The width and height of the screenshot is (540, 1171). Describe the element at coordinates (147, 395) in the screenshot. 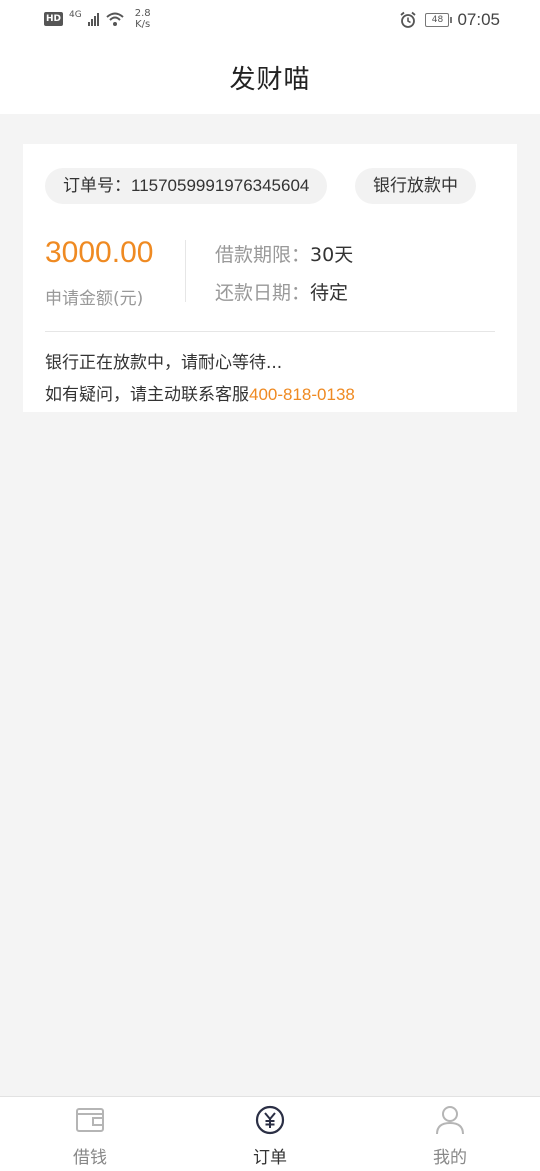

I see `contact-text: 如有疑问，请主动联系客服` at that location.